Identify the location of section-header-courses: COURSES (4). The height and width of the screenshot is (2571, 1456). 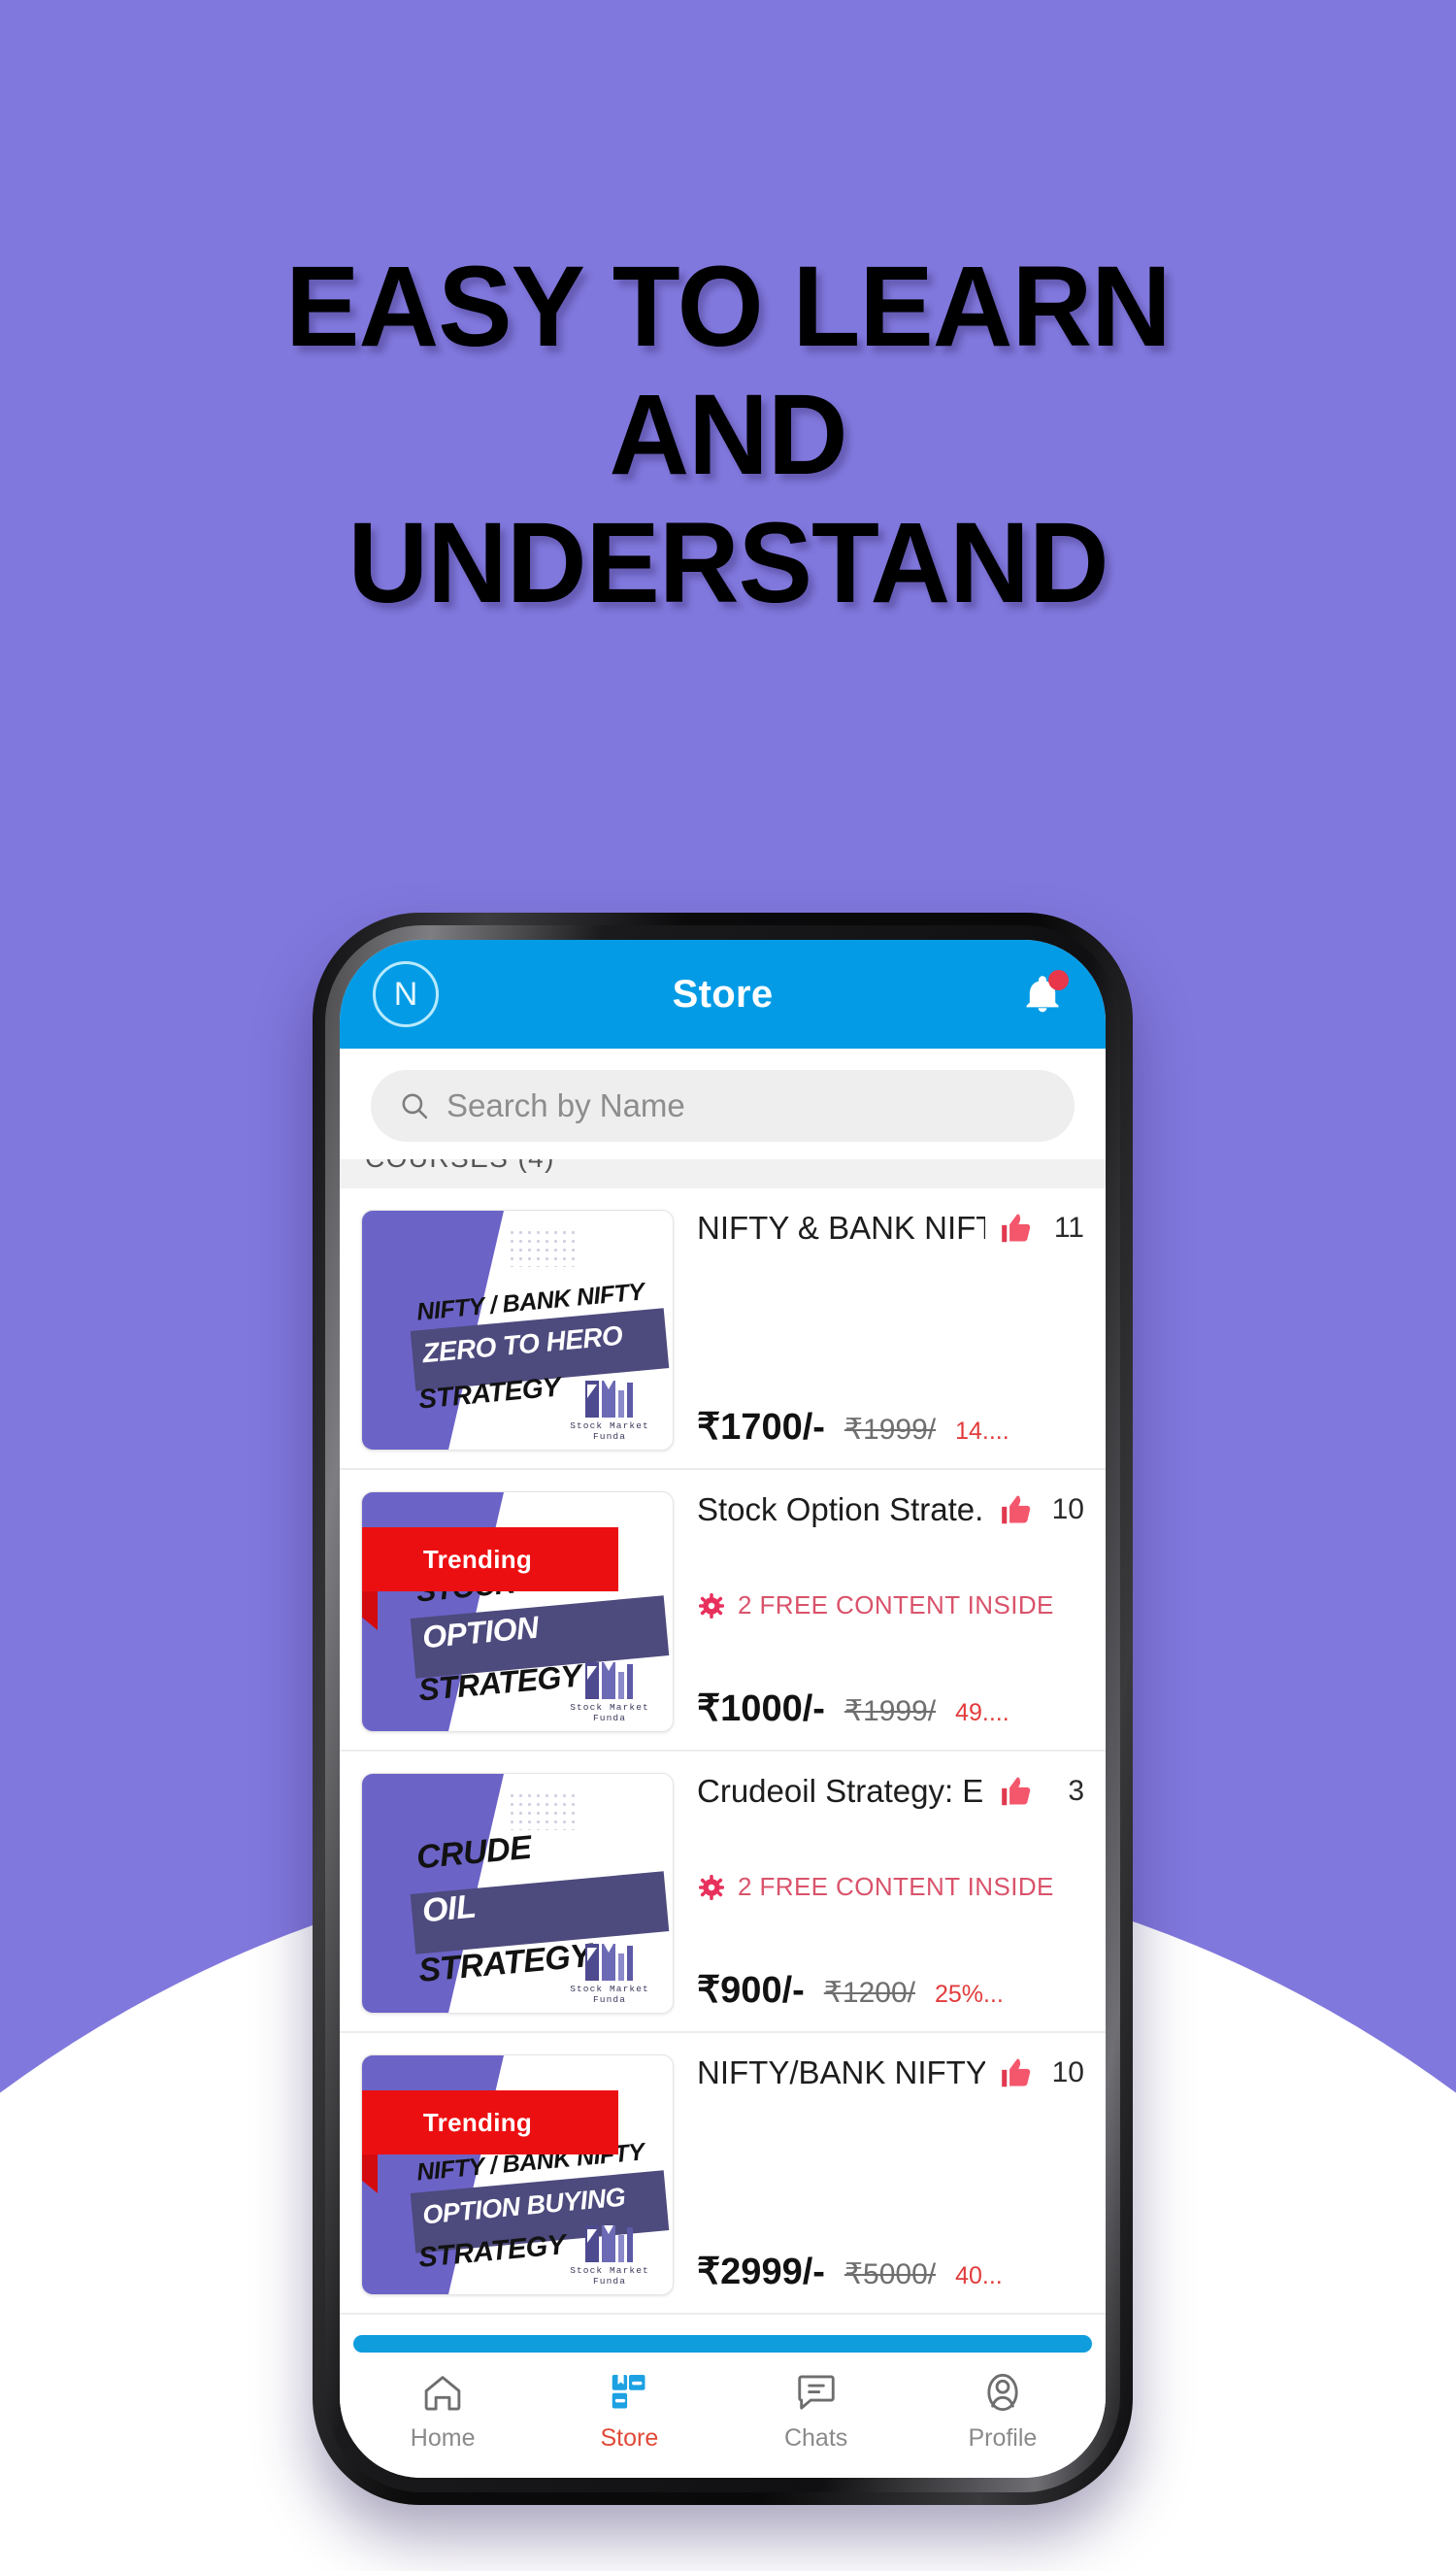
(723, 1173).